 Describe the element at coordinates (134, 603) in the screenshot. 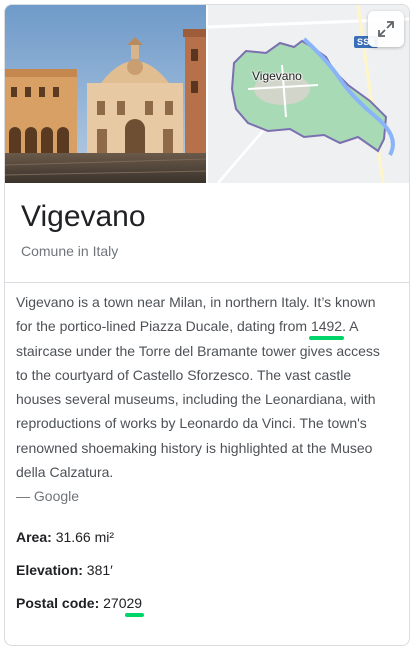

I see `postal-code-highlight: 29` at that location.